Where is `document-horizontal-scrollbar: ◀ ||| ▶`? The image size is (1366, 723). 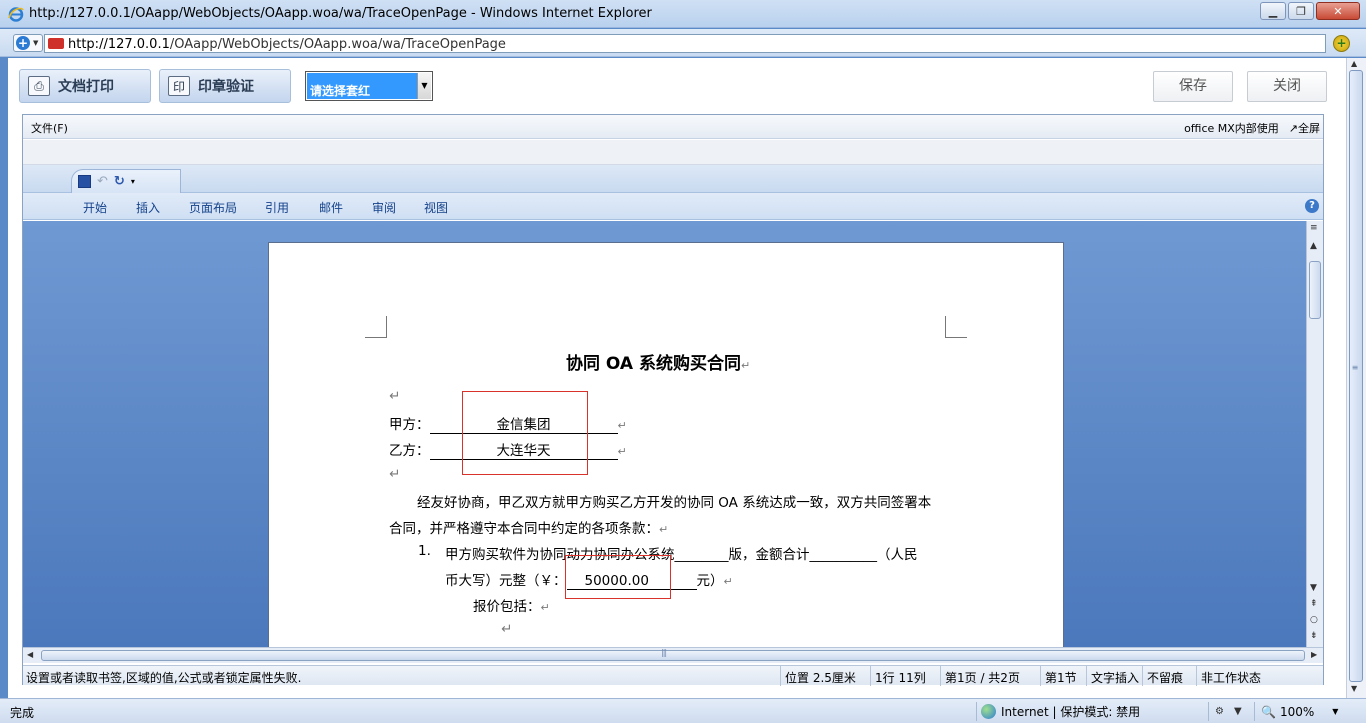
document-horizontal-scrollbar: ◀ ||| ▶ is located at coordinates (673, 655).